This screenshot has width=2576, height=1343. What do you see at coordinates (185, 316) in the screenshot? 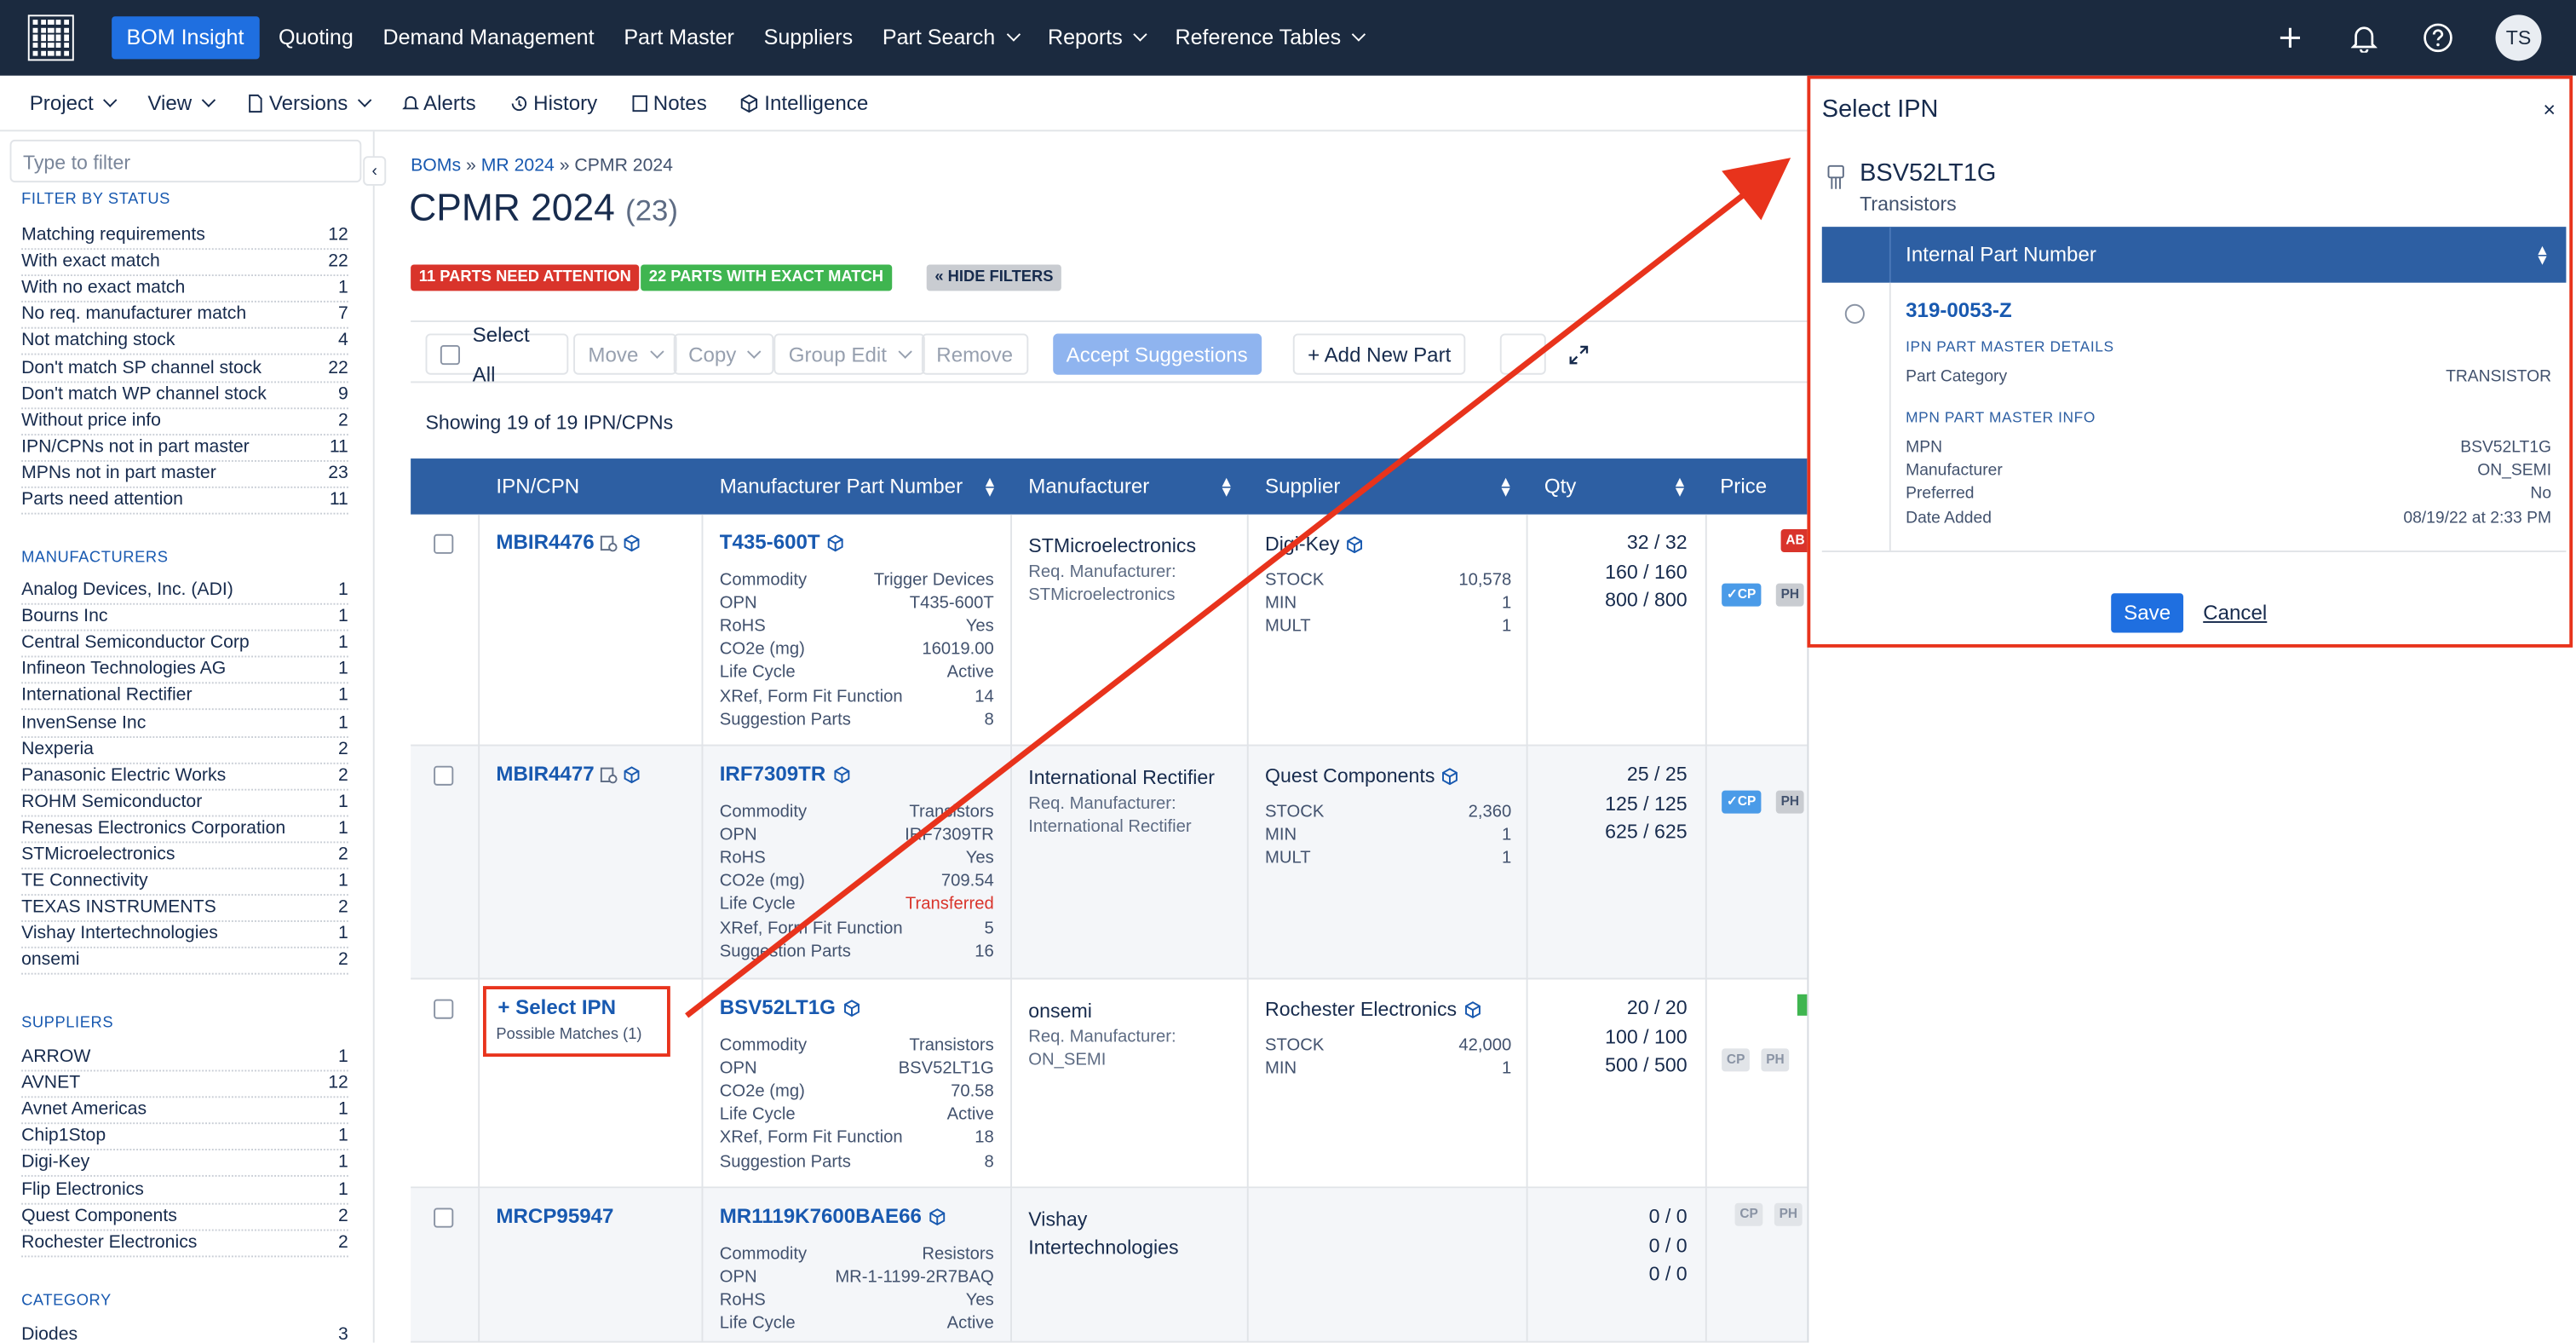
I see `filter-item-status: No req. manufacturer match 7` at bounding box center [185, 316].